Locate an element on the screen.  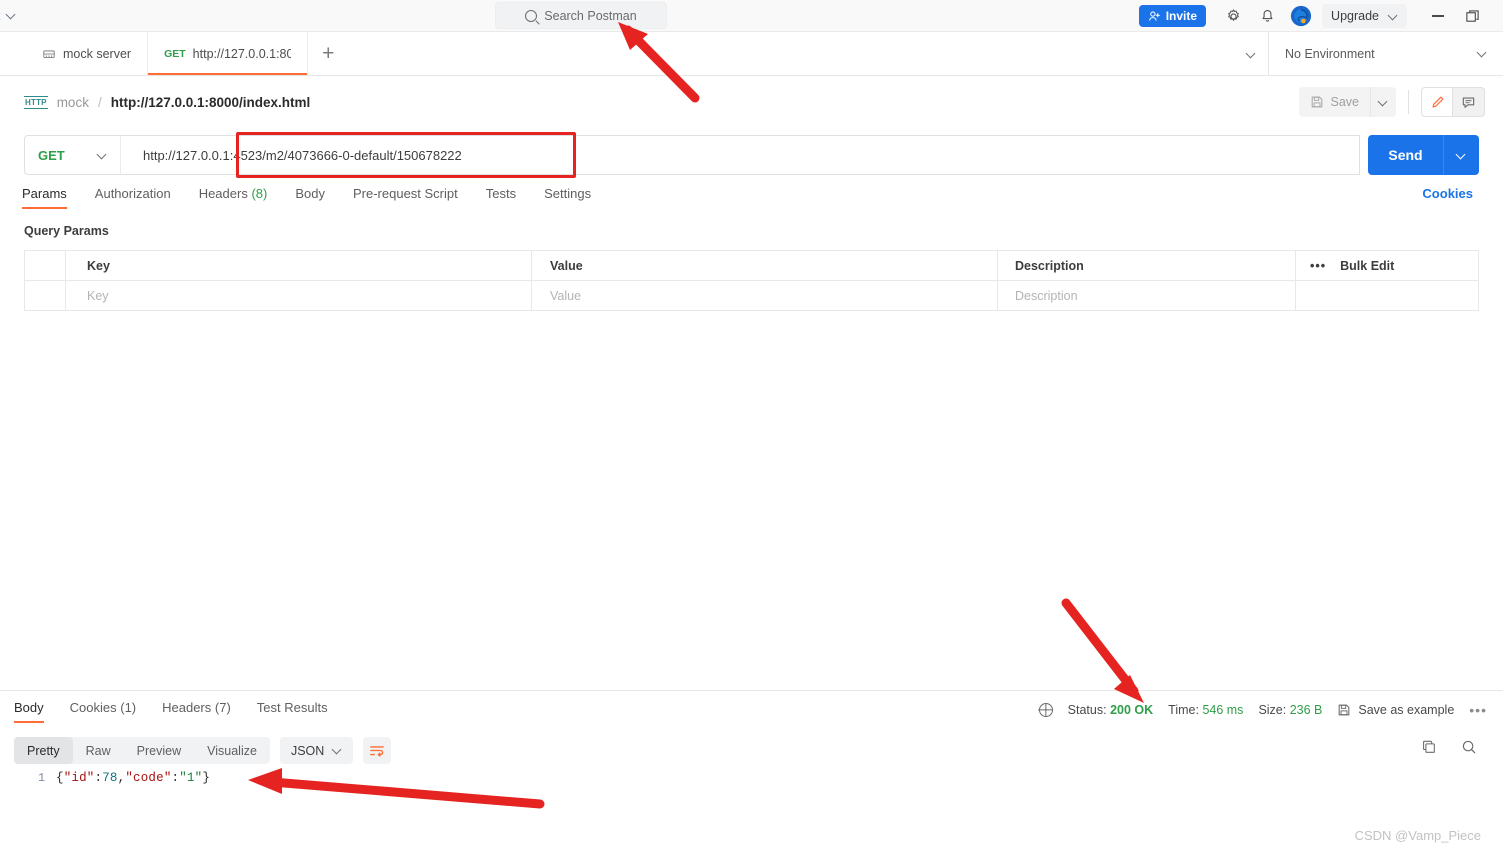
watermark: CSDN @Vamp_Piece is located at coordinates (1417, 835).